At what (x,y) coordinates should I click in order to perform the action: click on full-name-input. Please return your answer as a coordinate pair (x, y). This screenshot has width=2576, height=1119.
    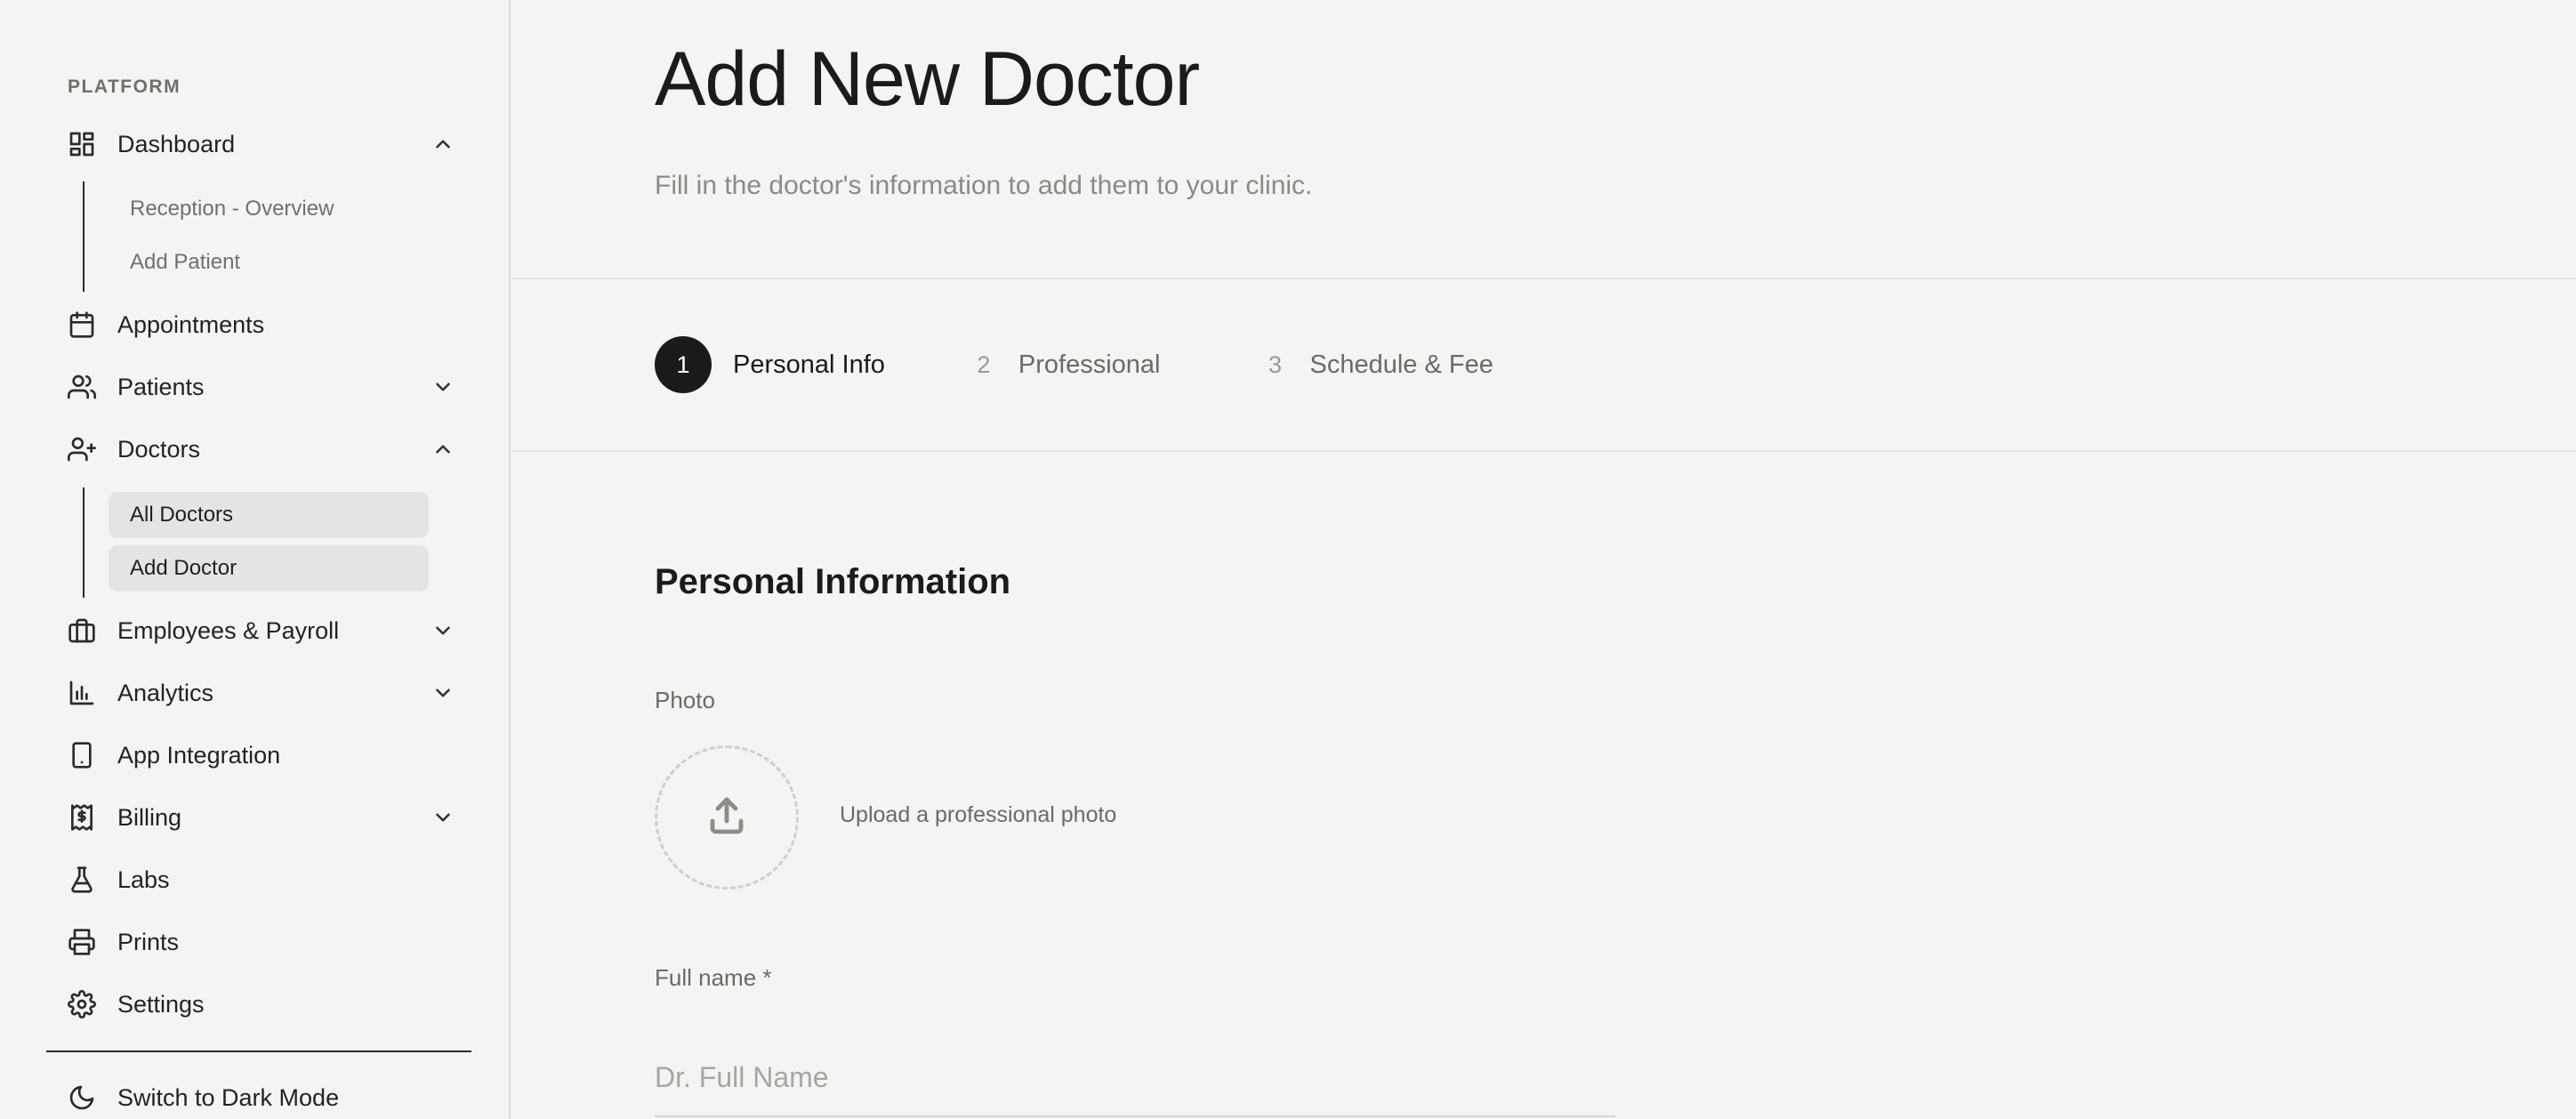
    Looking at the image, I should click on (1135, 1078).